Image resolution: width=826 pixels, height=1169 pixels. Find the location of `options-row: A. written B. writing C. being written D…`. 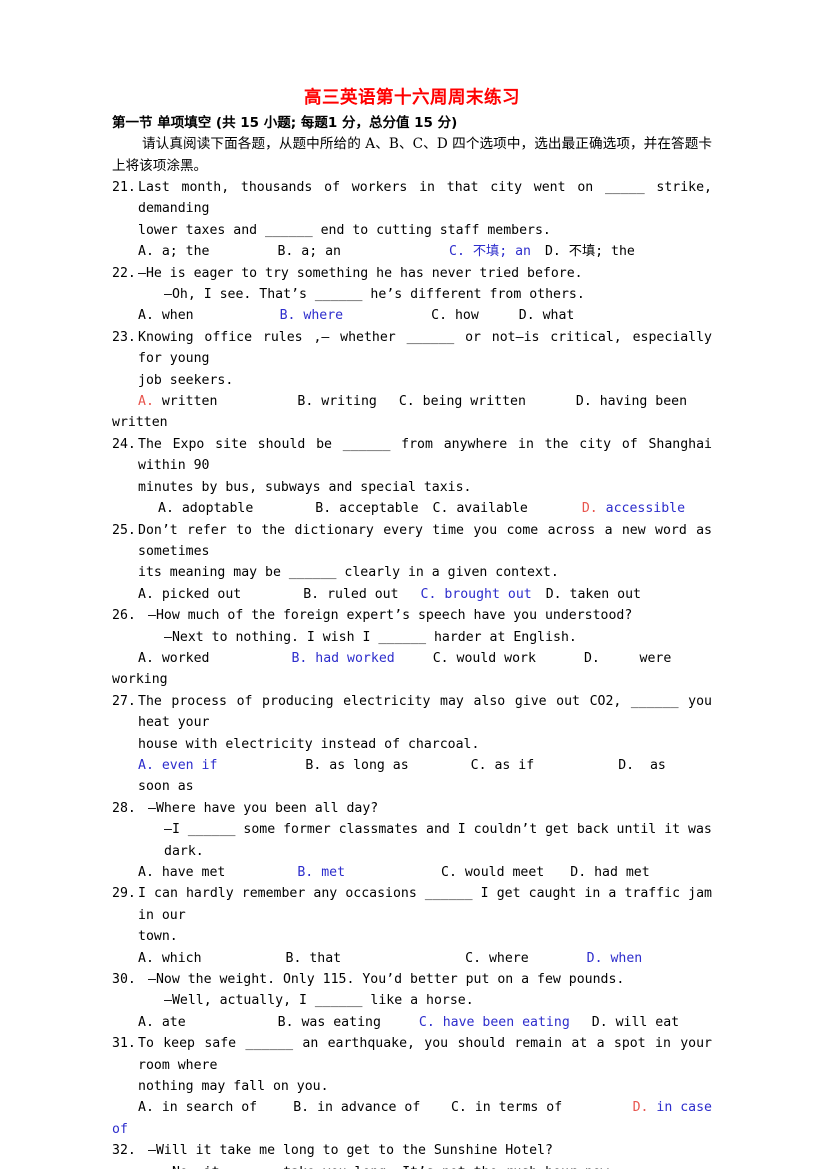

options-row: A. written B. writing C. being written D… is located at coordinates (412, 401).